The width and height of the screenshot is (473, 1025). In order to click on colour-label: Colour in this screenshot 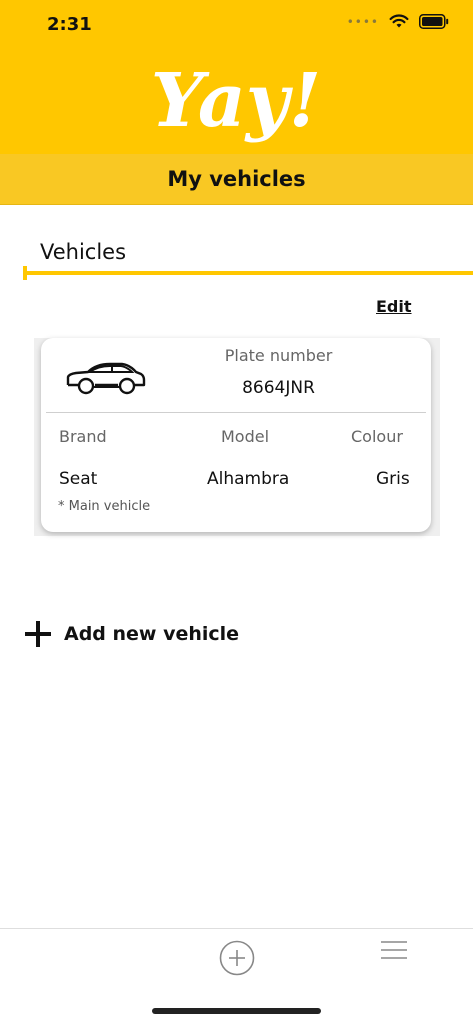, I will do `click(377, 436)`.